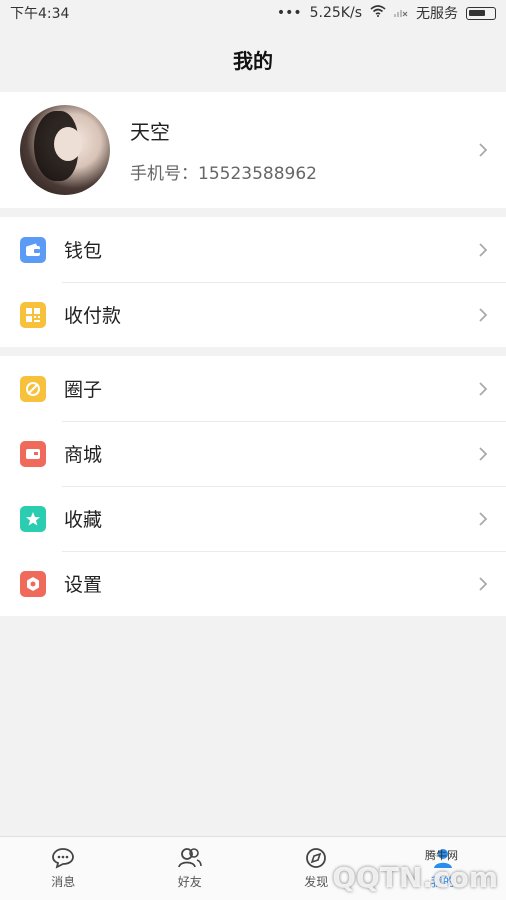 The height and width of the screenshot is (900, 506). I want to click on tab-messages: 消息, so click(63, 868).